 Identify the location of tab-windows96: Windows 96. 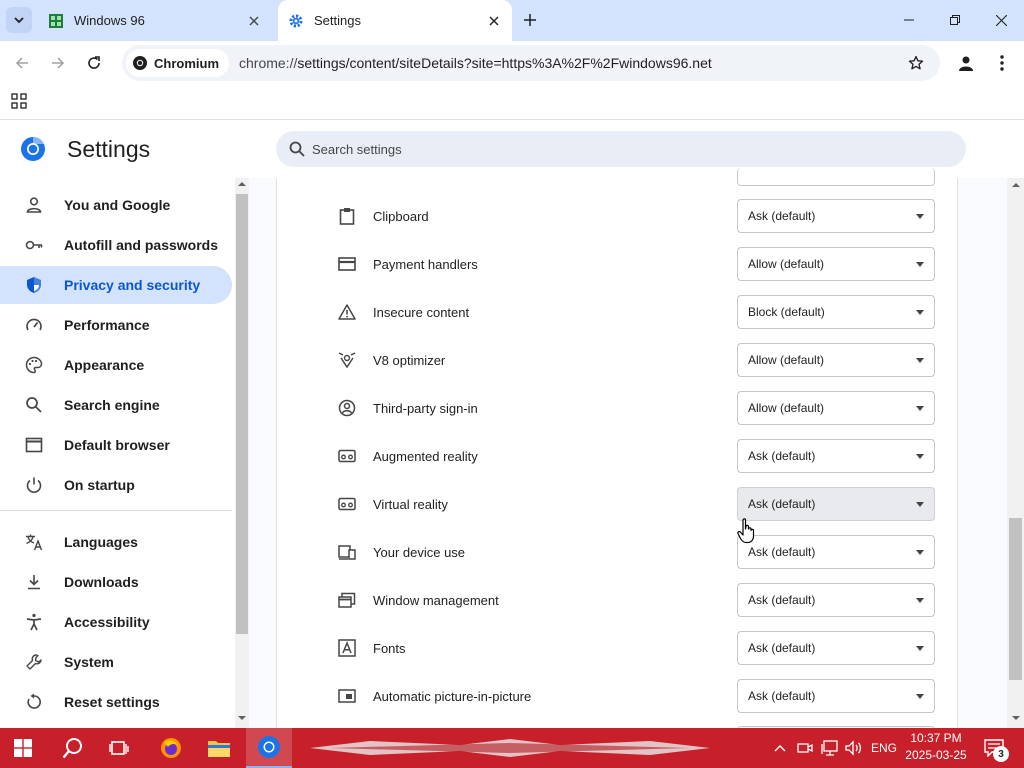
(155, 20).